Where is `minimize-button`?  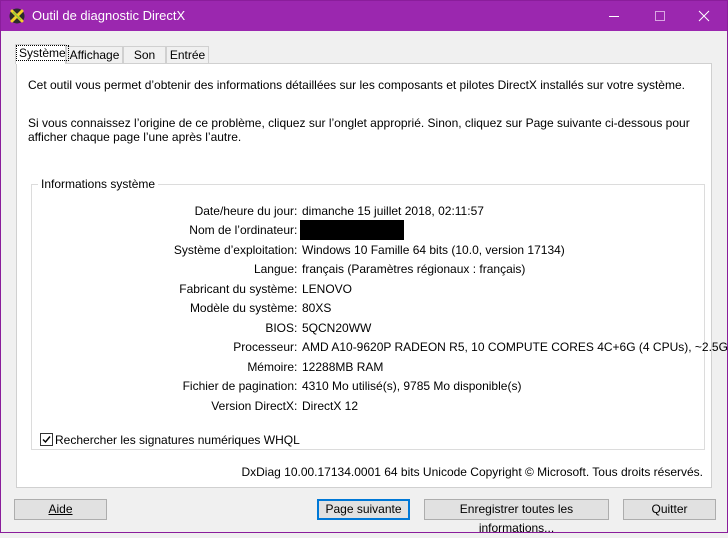 minimize-button is located at coordinates (614, 16).